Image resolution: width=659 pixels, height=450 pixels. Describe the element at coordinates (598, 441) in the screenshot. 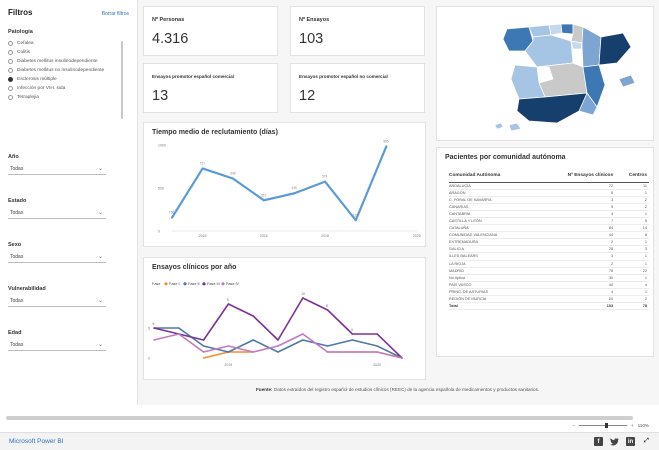

I see `facebook-icon: f` at that location.